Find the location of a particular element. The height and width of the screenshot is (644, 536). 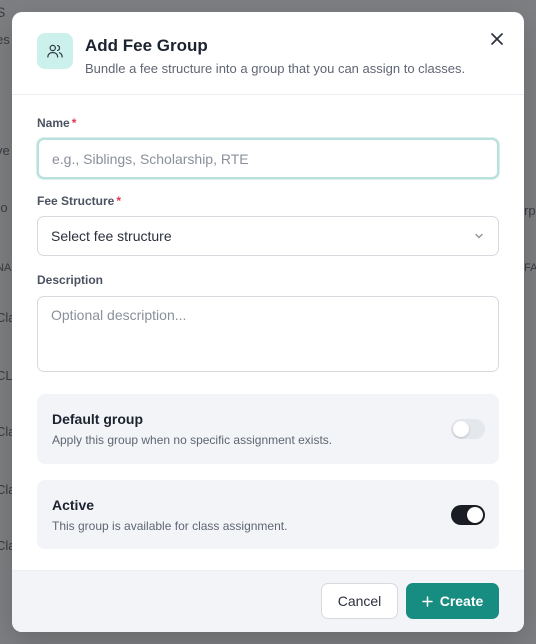

name-input is located at coordinates (268, 158).